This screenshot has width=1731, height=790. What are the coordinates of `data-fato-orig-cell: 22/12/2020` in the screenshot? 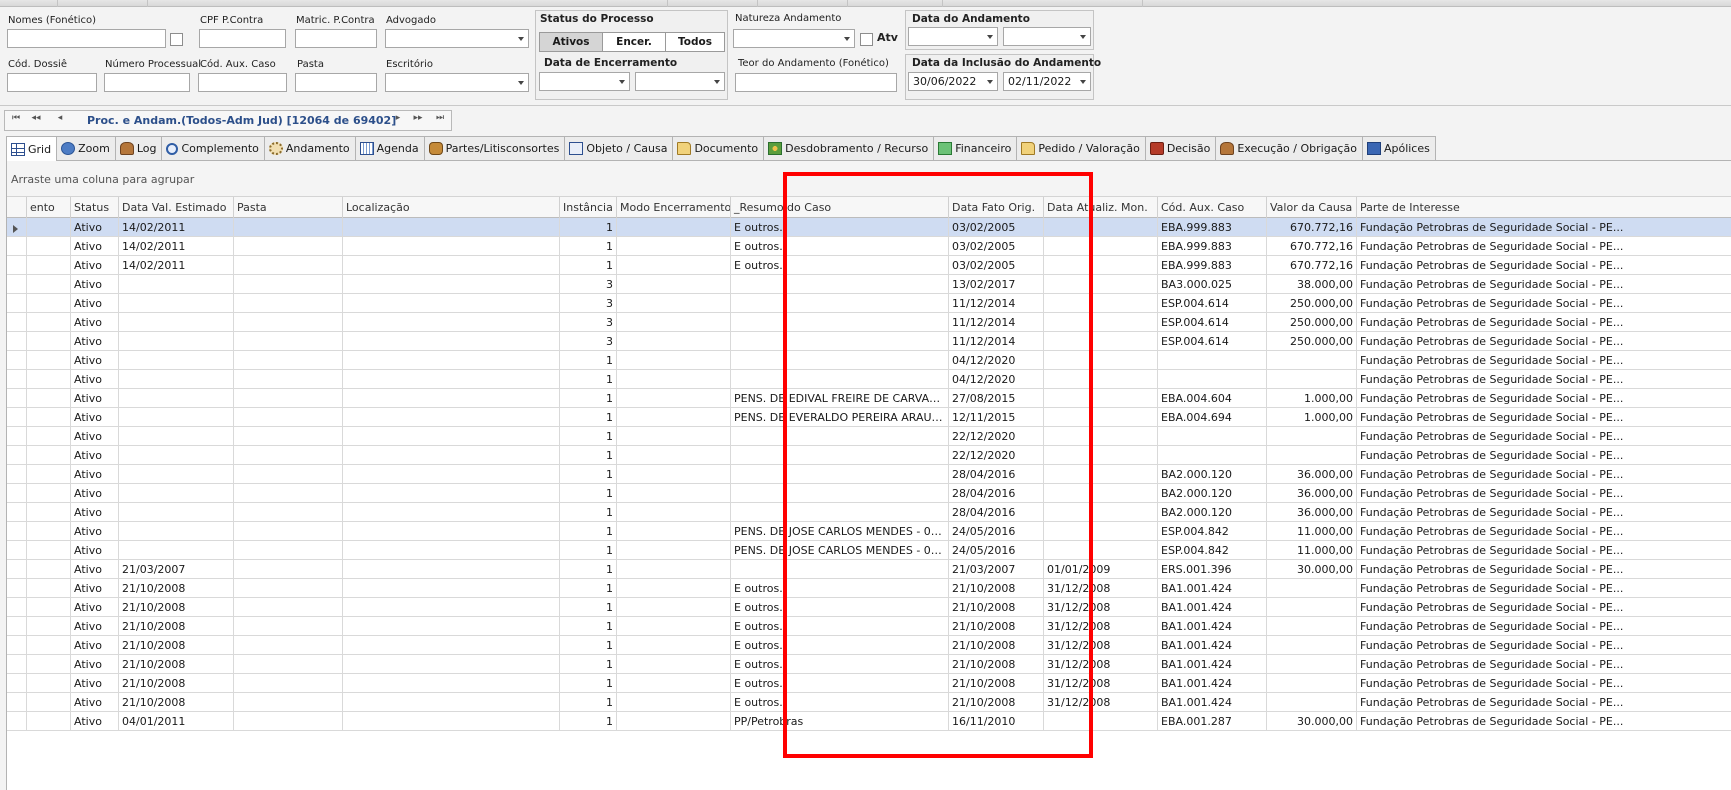 It's located at (996, 436).